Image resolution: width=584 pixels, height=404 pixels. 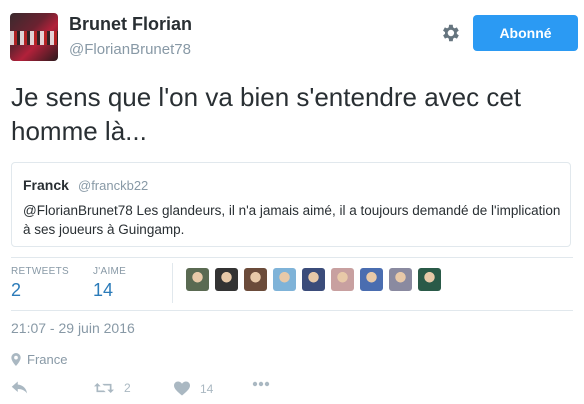 I want to click on retweet-count: 2, so click(x=127, y=388).